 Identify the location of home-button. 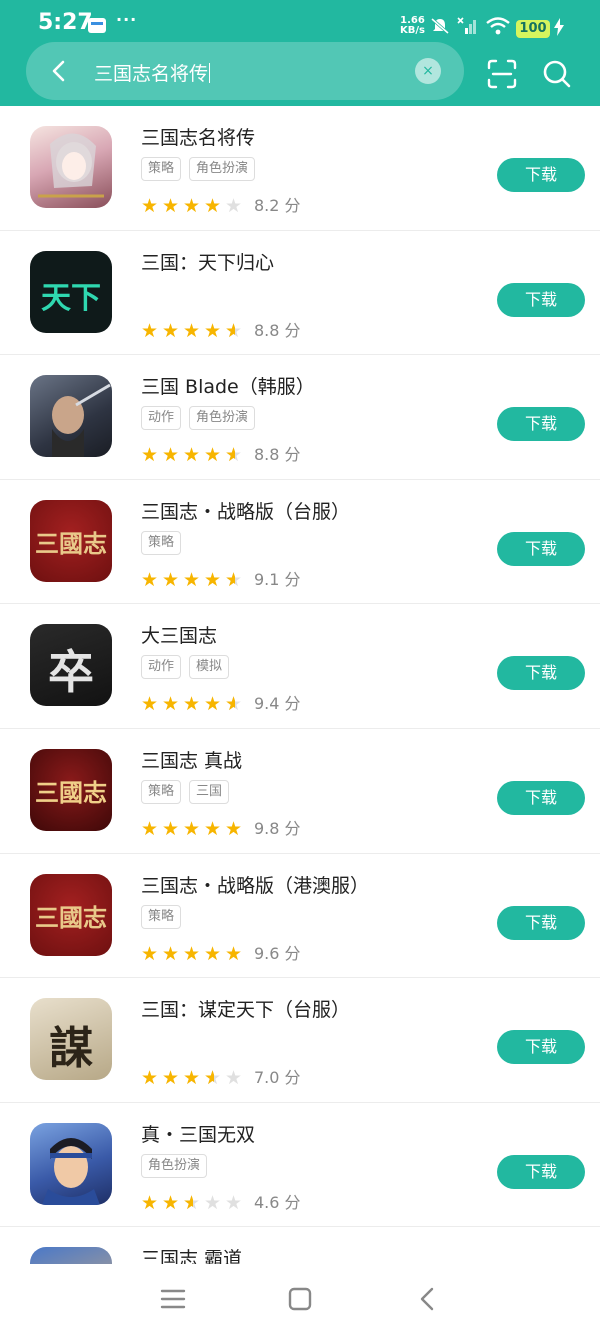
(300, 1299).